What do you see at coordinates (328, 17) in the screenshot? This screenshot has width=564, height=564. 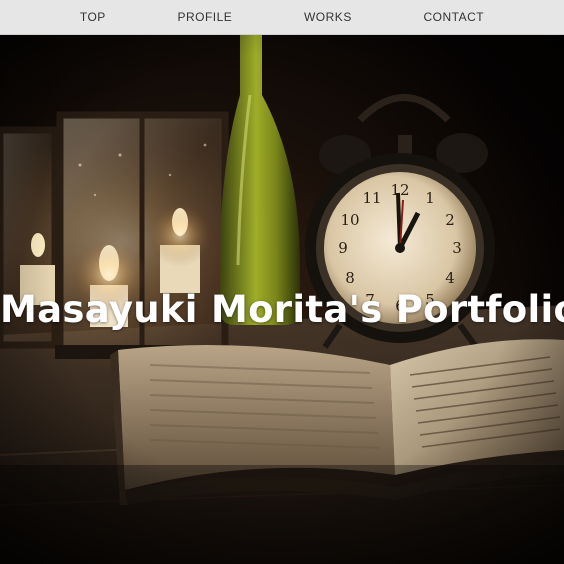 I see `nav-works-link: WORKS` at bounding box center [328, 17].